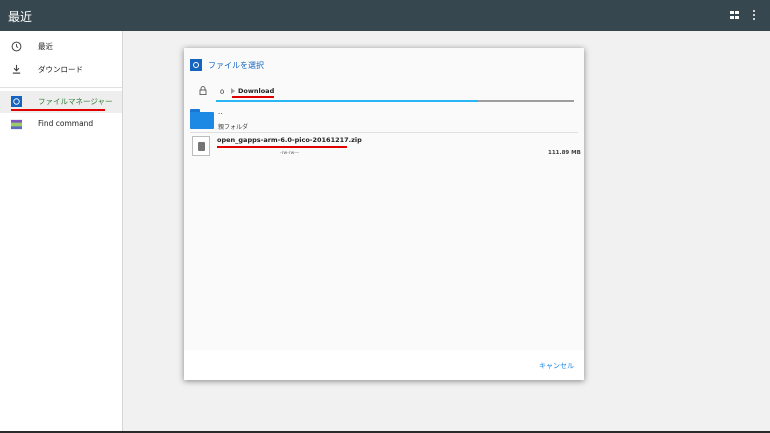 Image resolution: width=770 pixels, height=433 pixels. Describe the element at coordinates (66, 123) in the screenshot. I see `sidebar-item-label: Find command` at that location.